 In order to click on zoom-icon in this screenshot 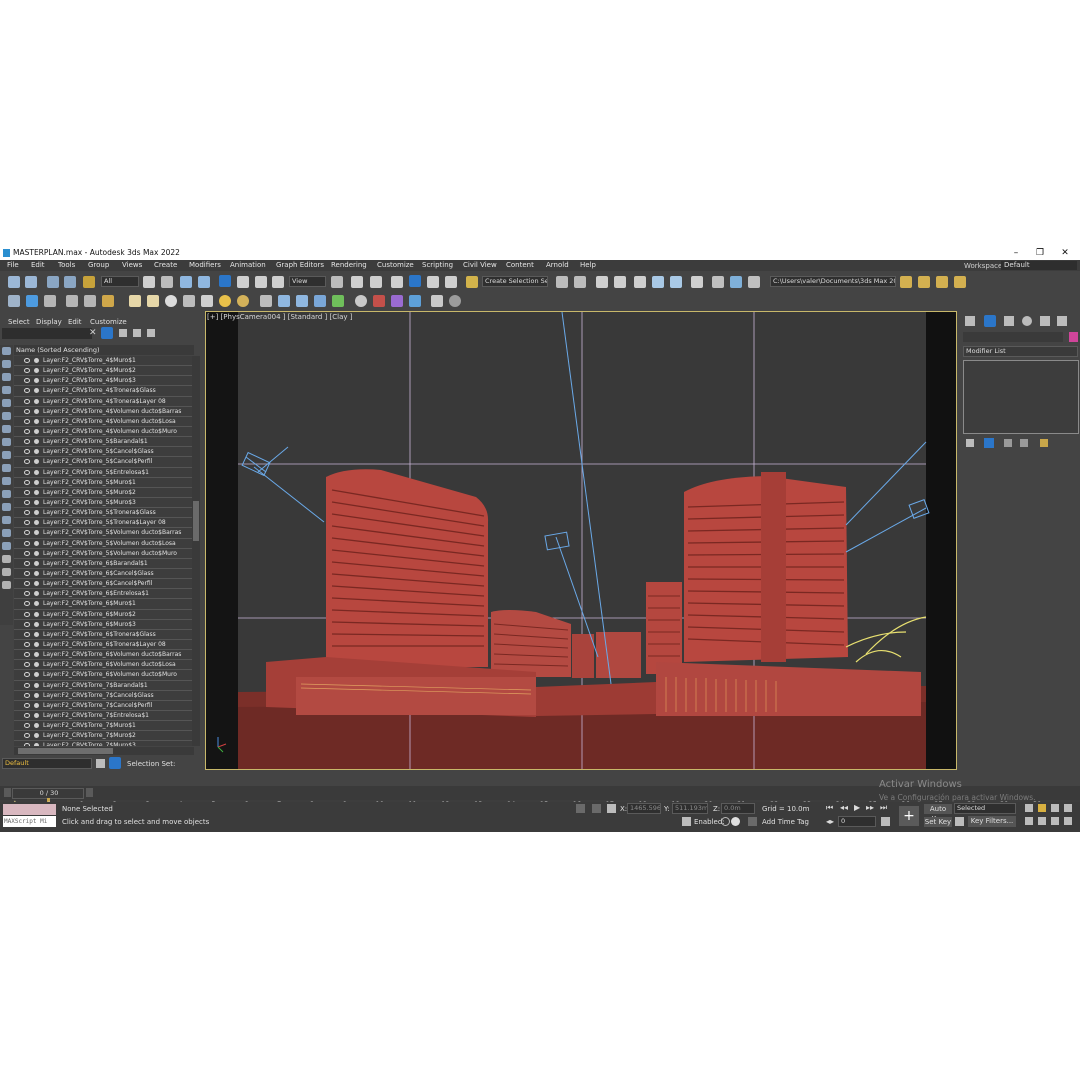, I will do `click(1029, 808)`.